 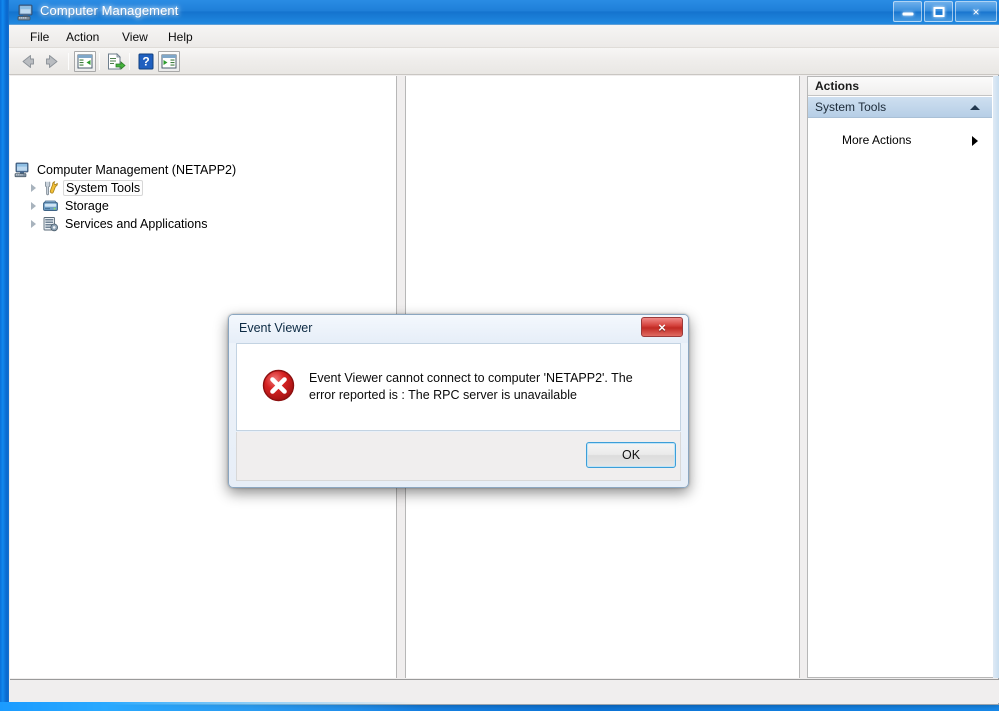 I want to click on storage-icon, so click(x=50, y=205).